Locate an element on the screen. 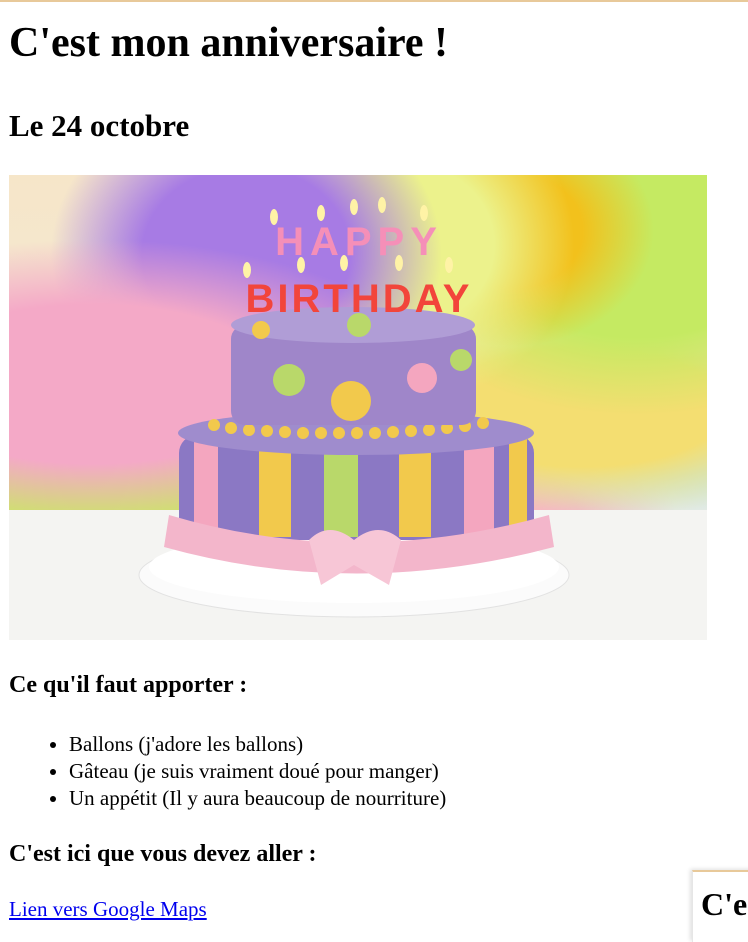 This screenshot has width=748, height=942. list-item: Ballons (j'adore les ballons) is located at coordinates (257, 744).